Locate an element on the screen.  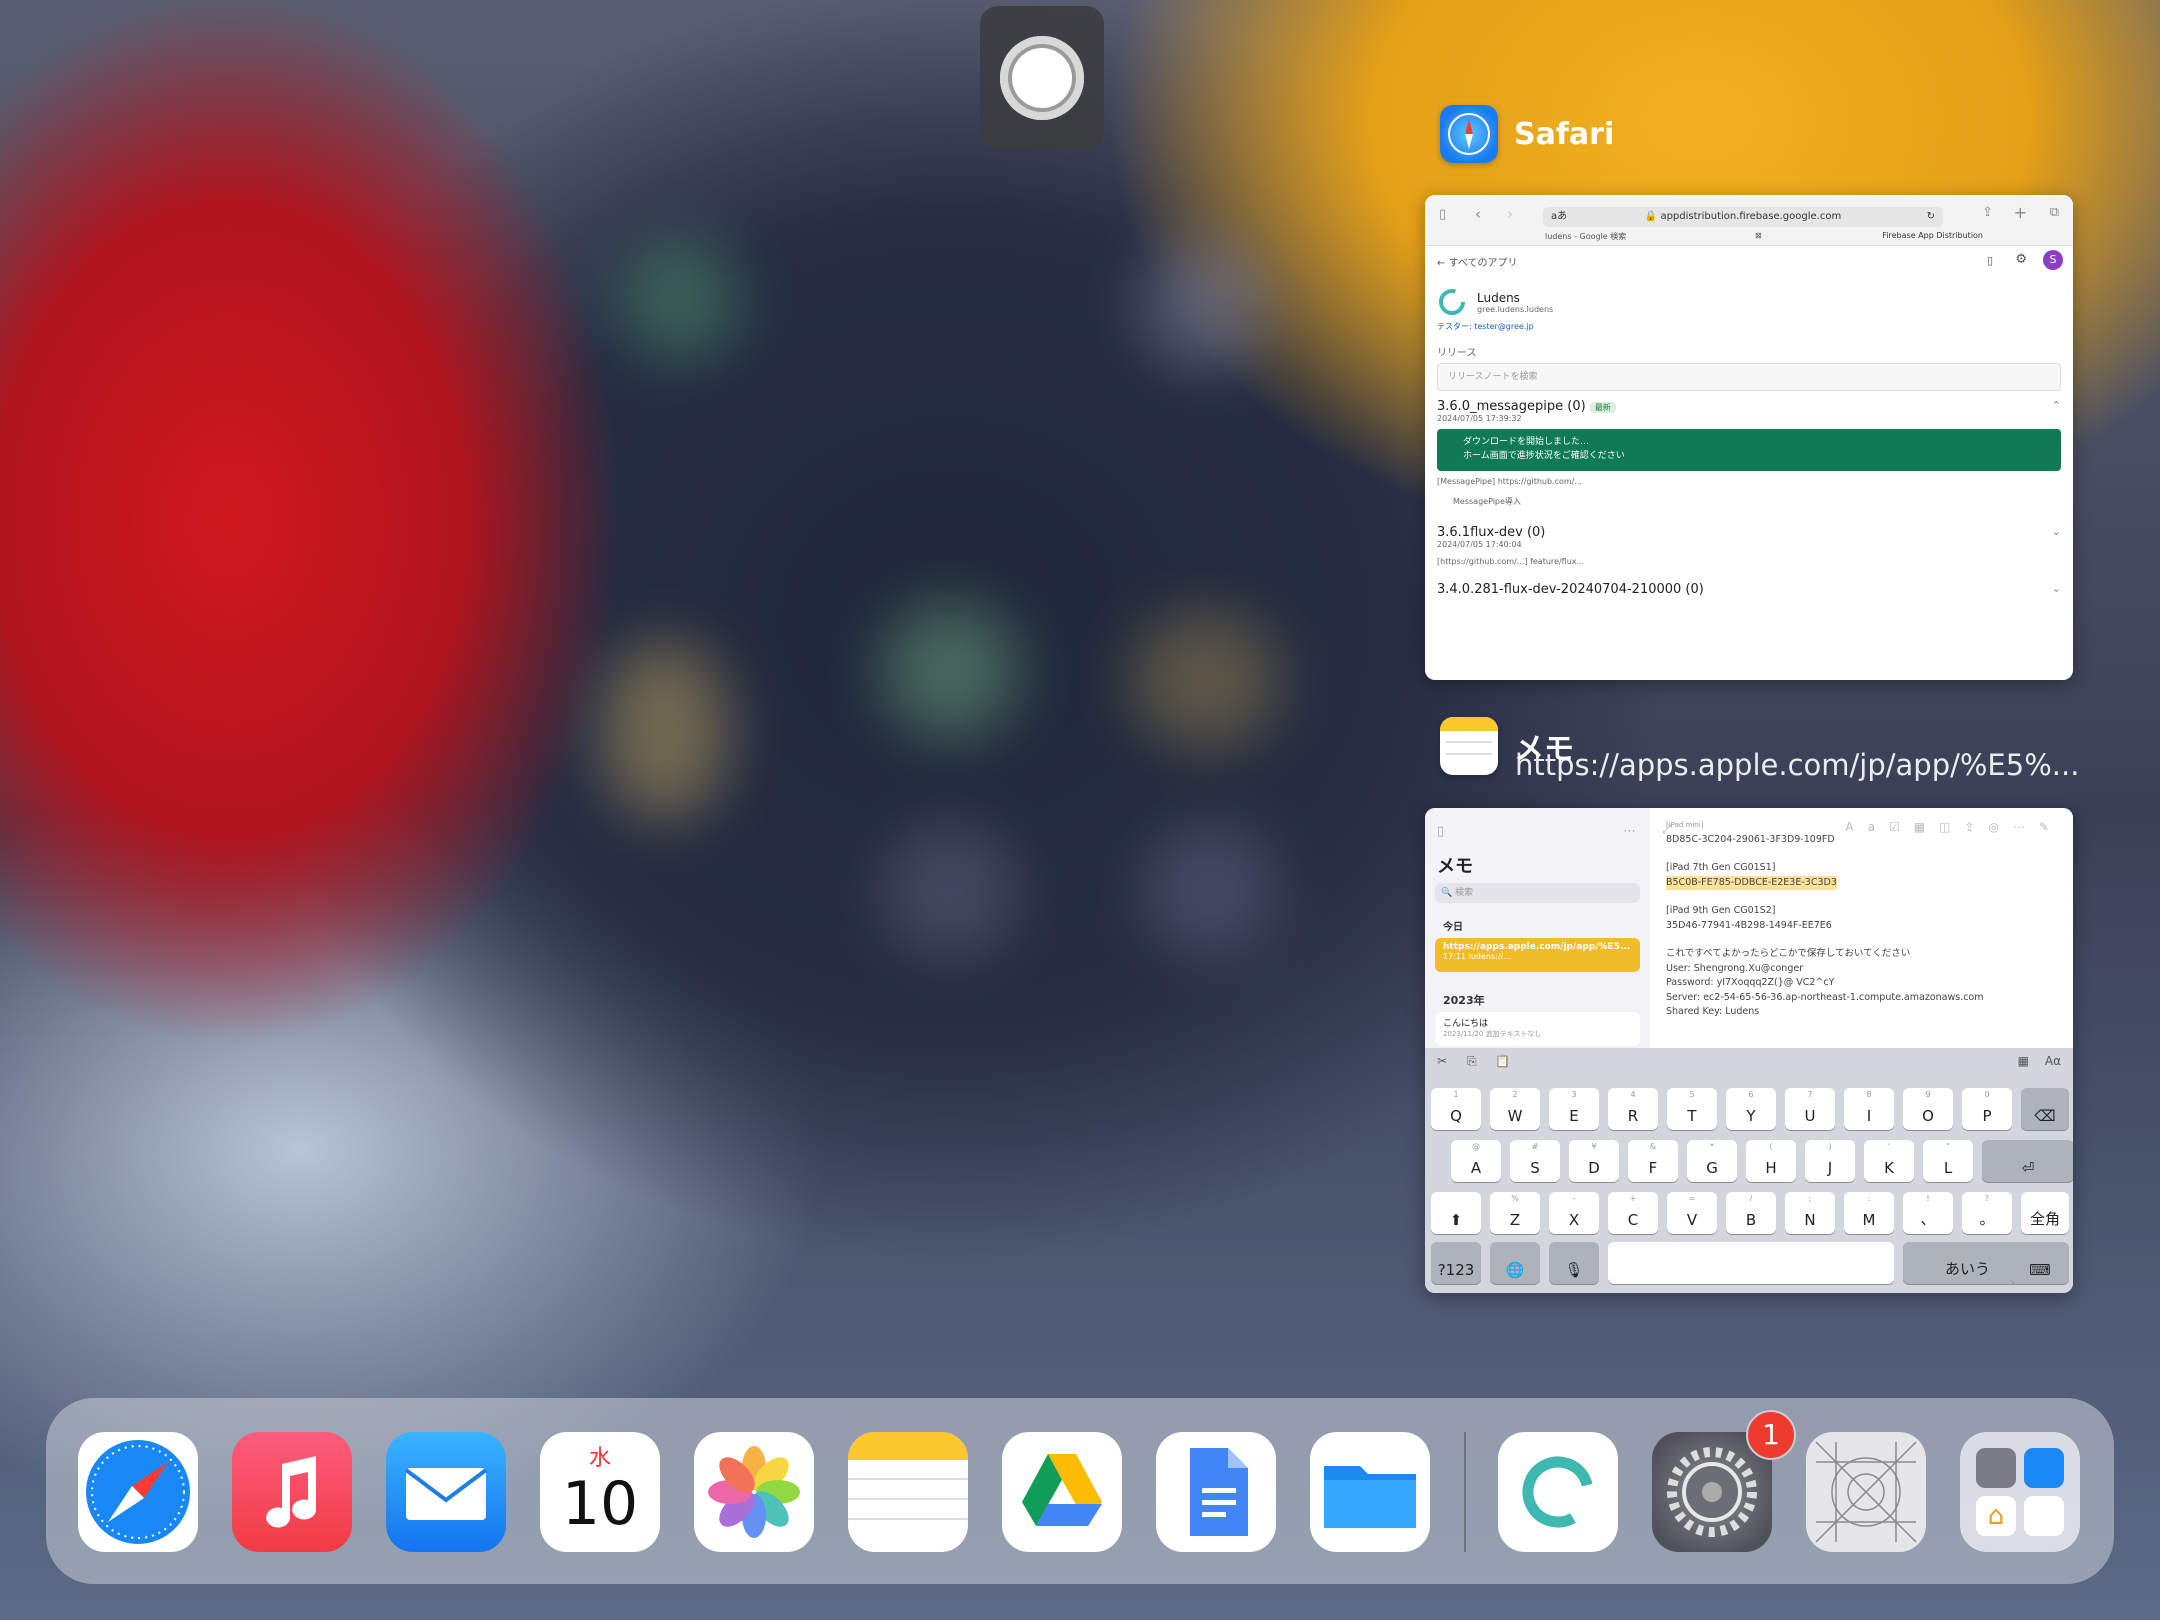
key: 7U is located at coordinates (1810, 1109).